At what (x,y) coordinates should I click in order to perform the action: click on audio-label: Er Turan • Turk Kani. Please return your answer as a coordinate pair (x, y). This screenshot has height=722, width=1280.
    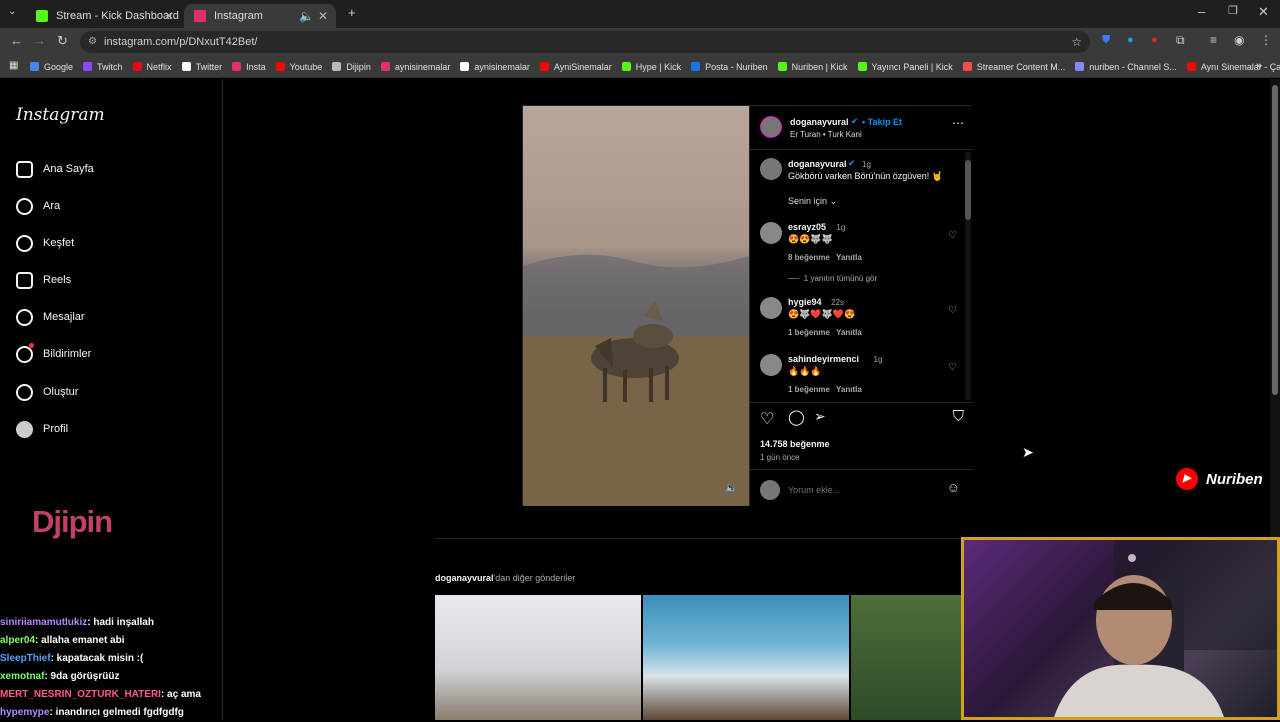
    Looking at the image, I should click on (826, 134).